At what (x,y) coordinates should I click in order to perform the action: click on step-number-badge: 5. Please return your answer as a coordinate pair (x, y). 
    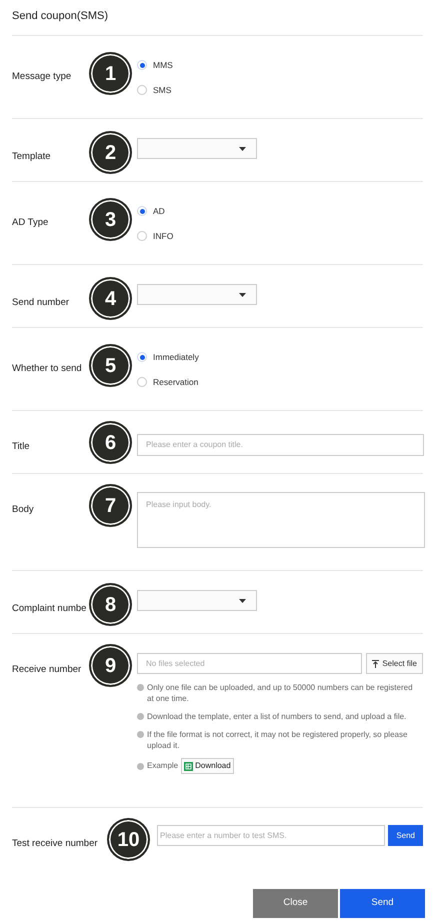
    Looking at the image, I should click on (110, 365).